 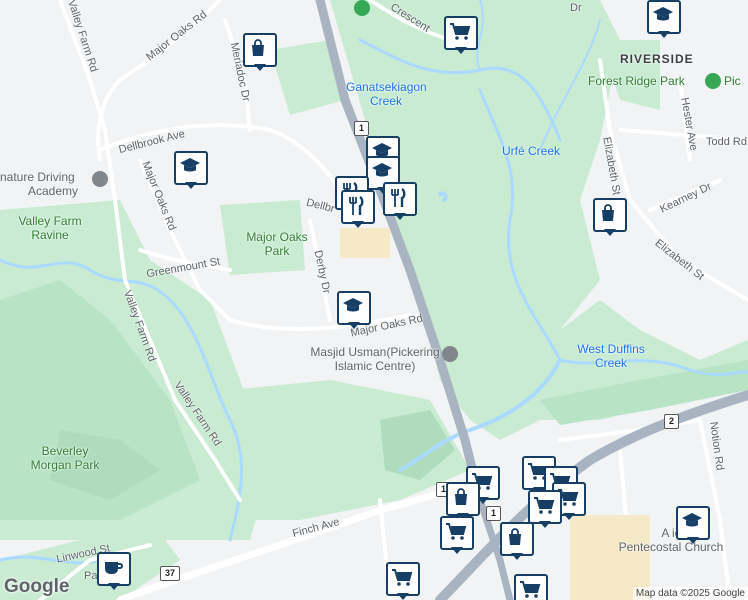 I want to click on road-major-oaks-upper, so click(x=159, y=81).